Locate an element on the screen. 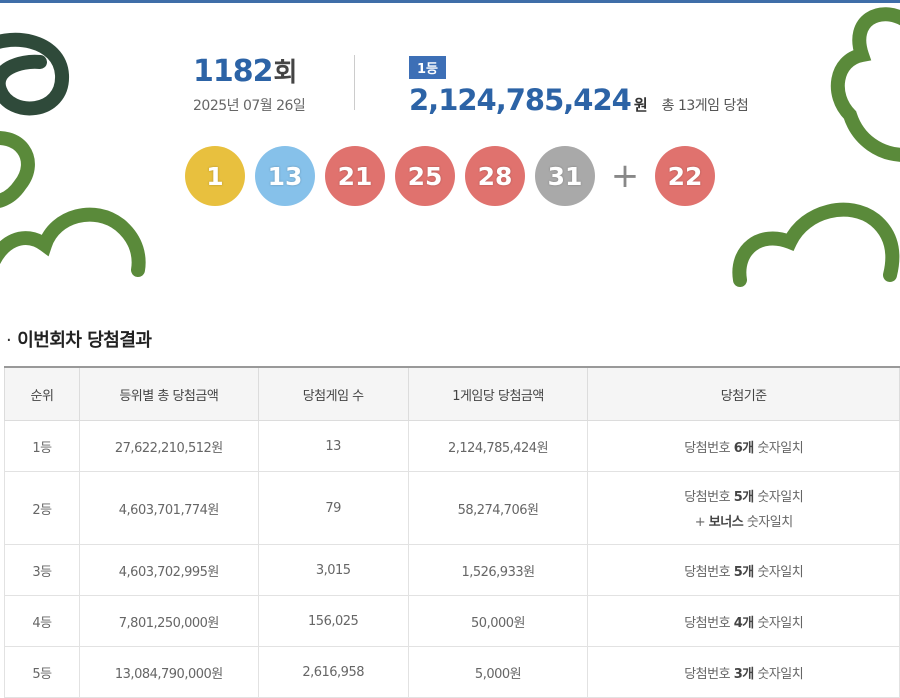 This screenshot has width=900, height=698. games-cell: 3,015 is located at coordinates (333, 570).